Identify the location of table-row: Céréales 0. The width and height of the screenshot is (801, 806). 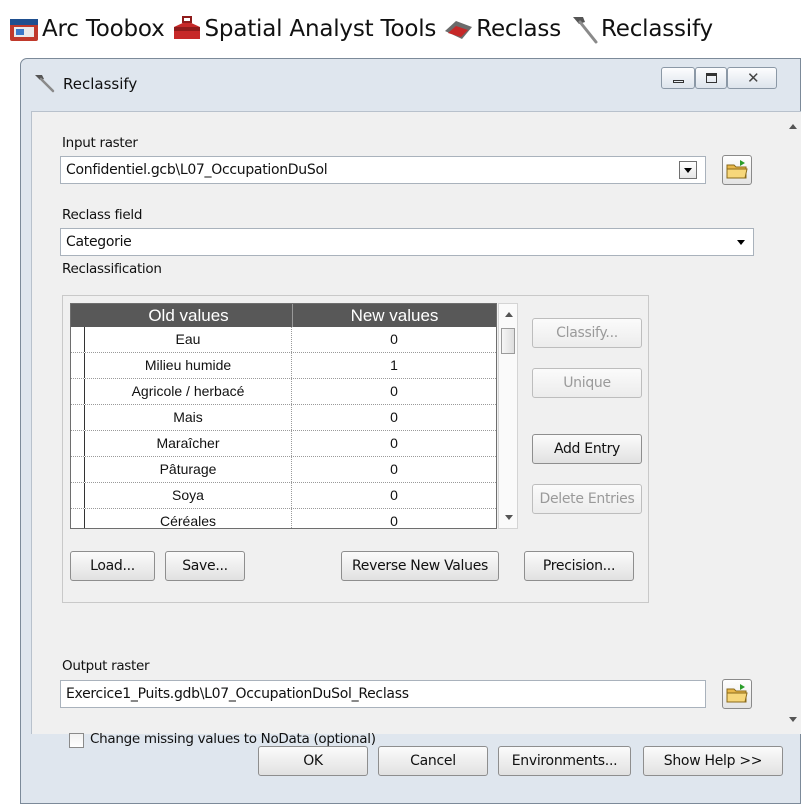
(283, 518).